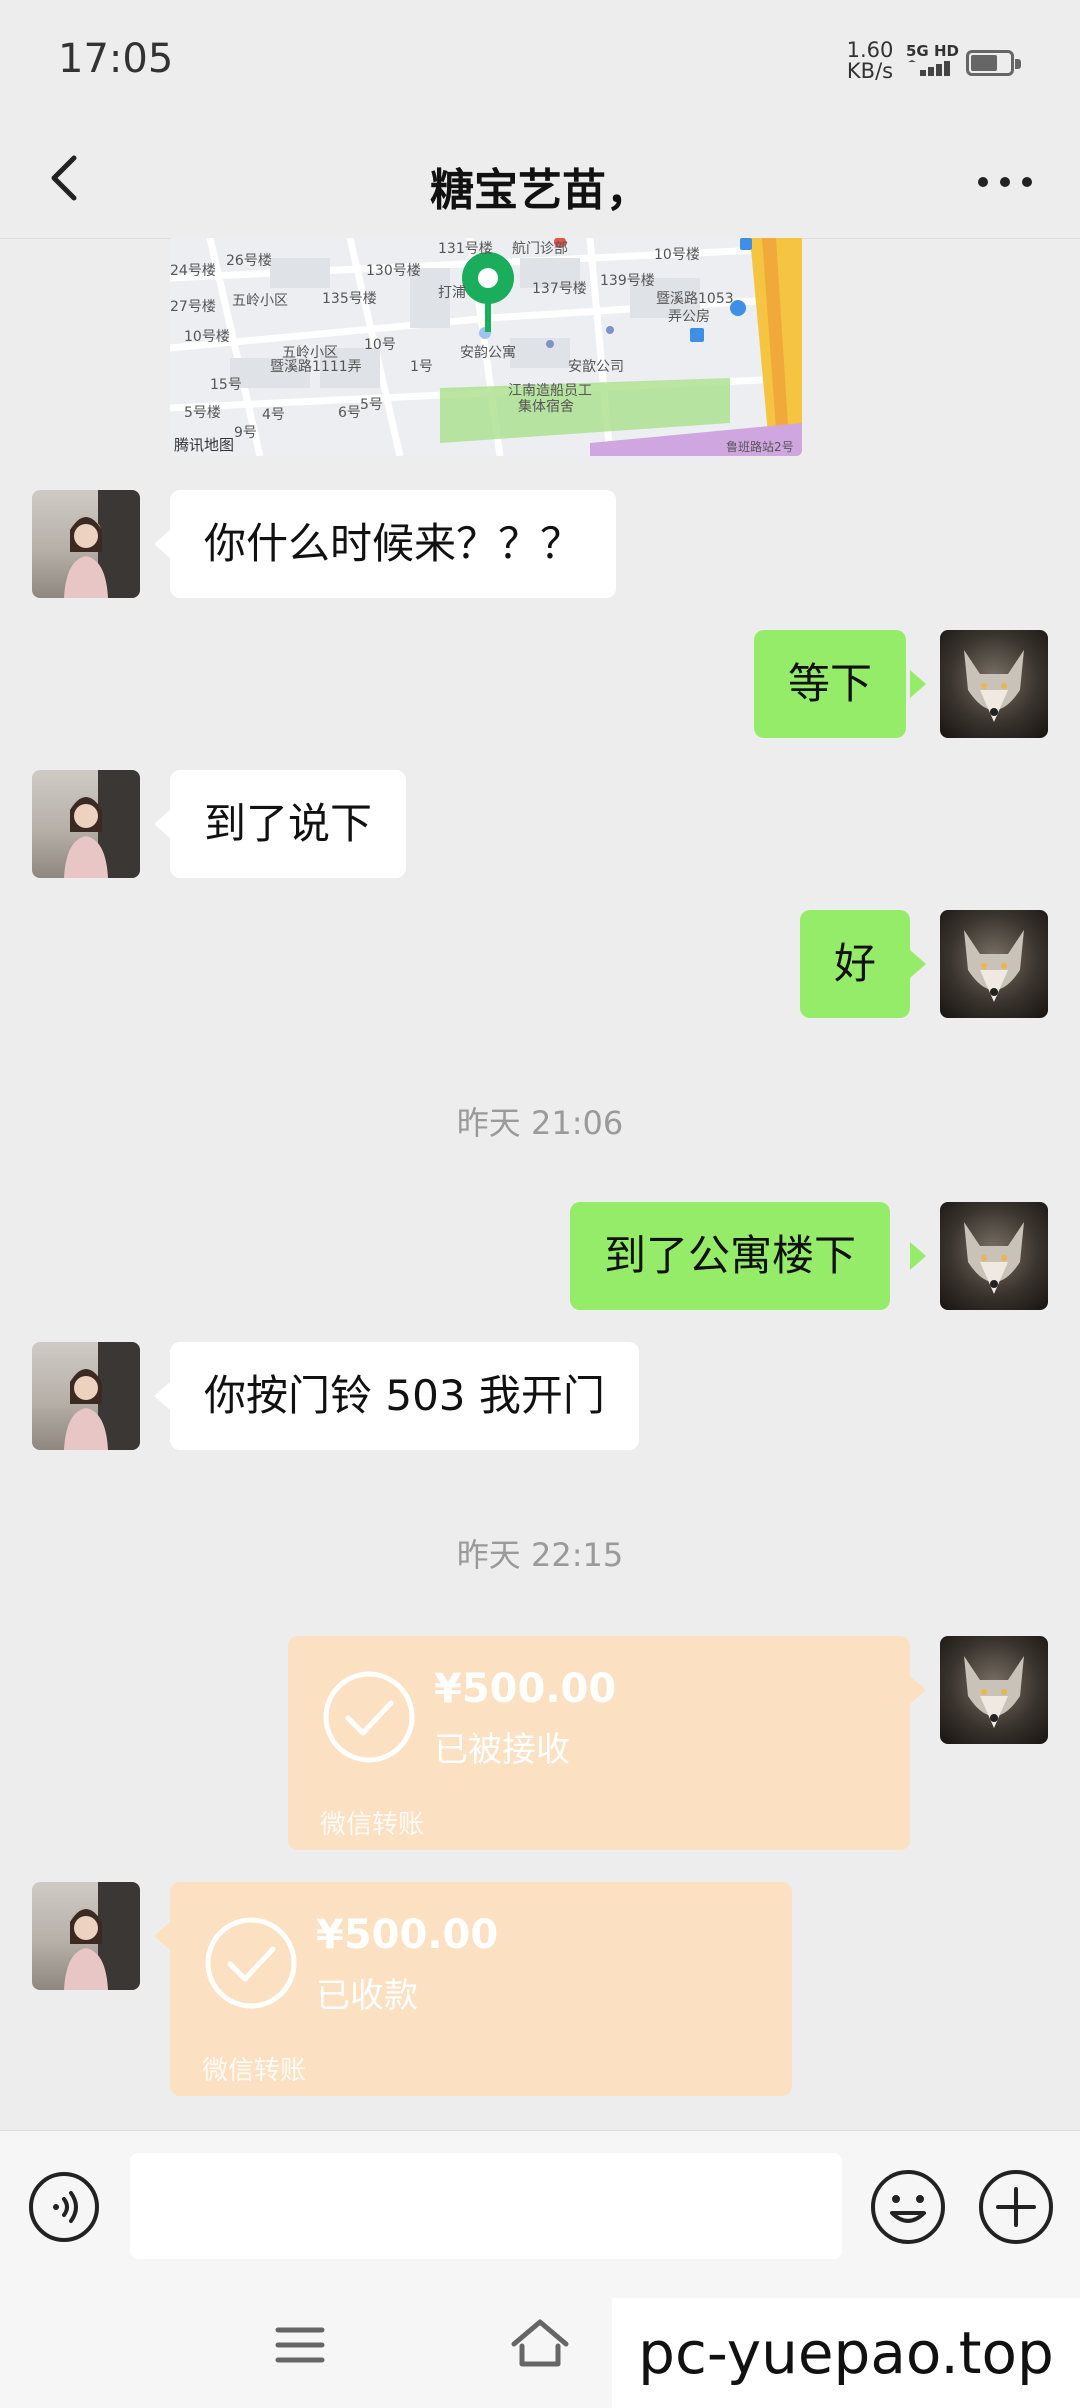  I want to click on map-label: 135号楼, so click(349, 299).